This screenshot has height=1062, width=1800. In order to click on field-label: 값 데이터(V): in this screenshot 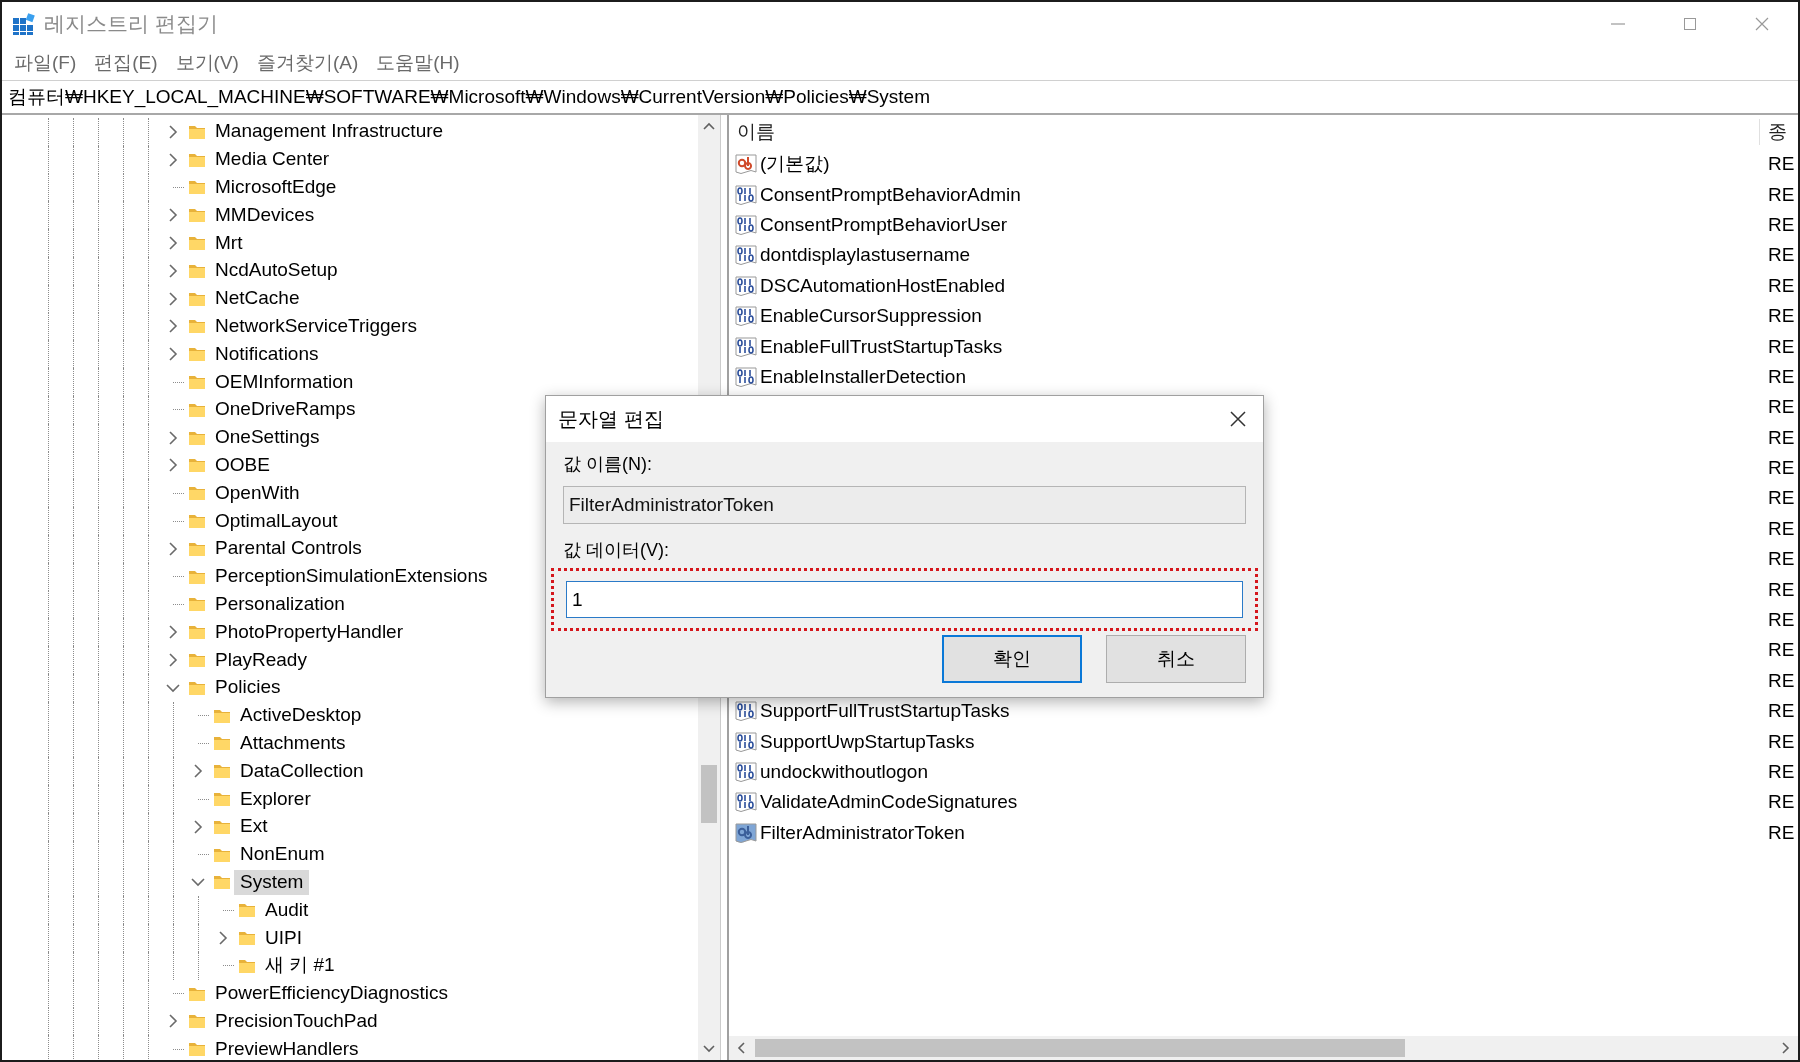, I will do `click(616, 550)`.